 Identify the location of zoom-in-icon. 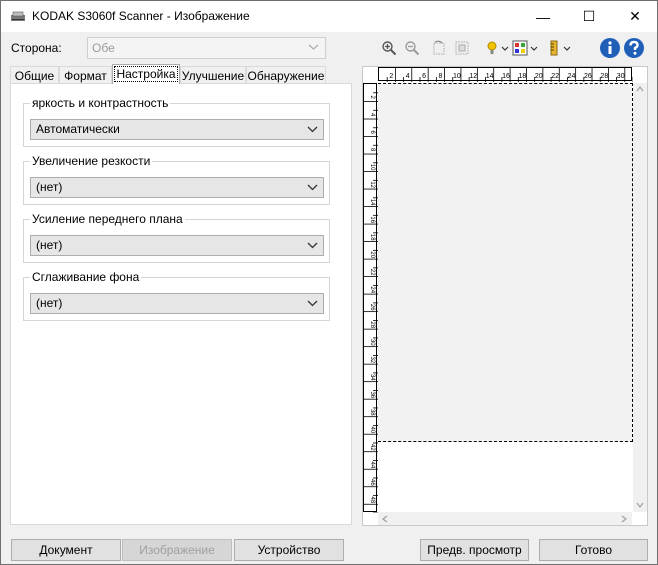
(389, 48).